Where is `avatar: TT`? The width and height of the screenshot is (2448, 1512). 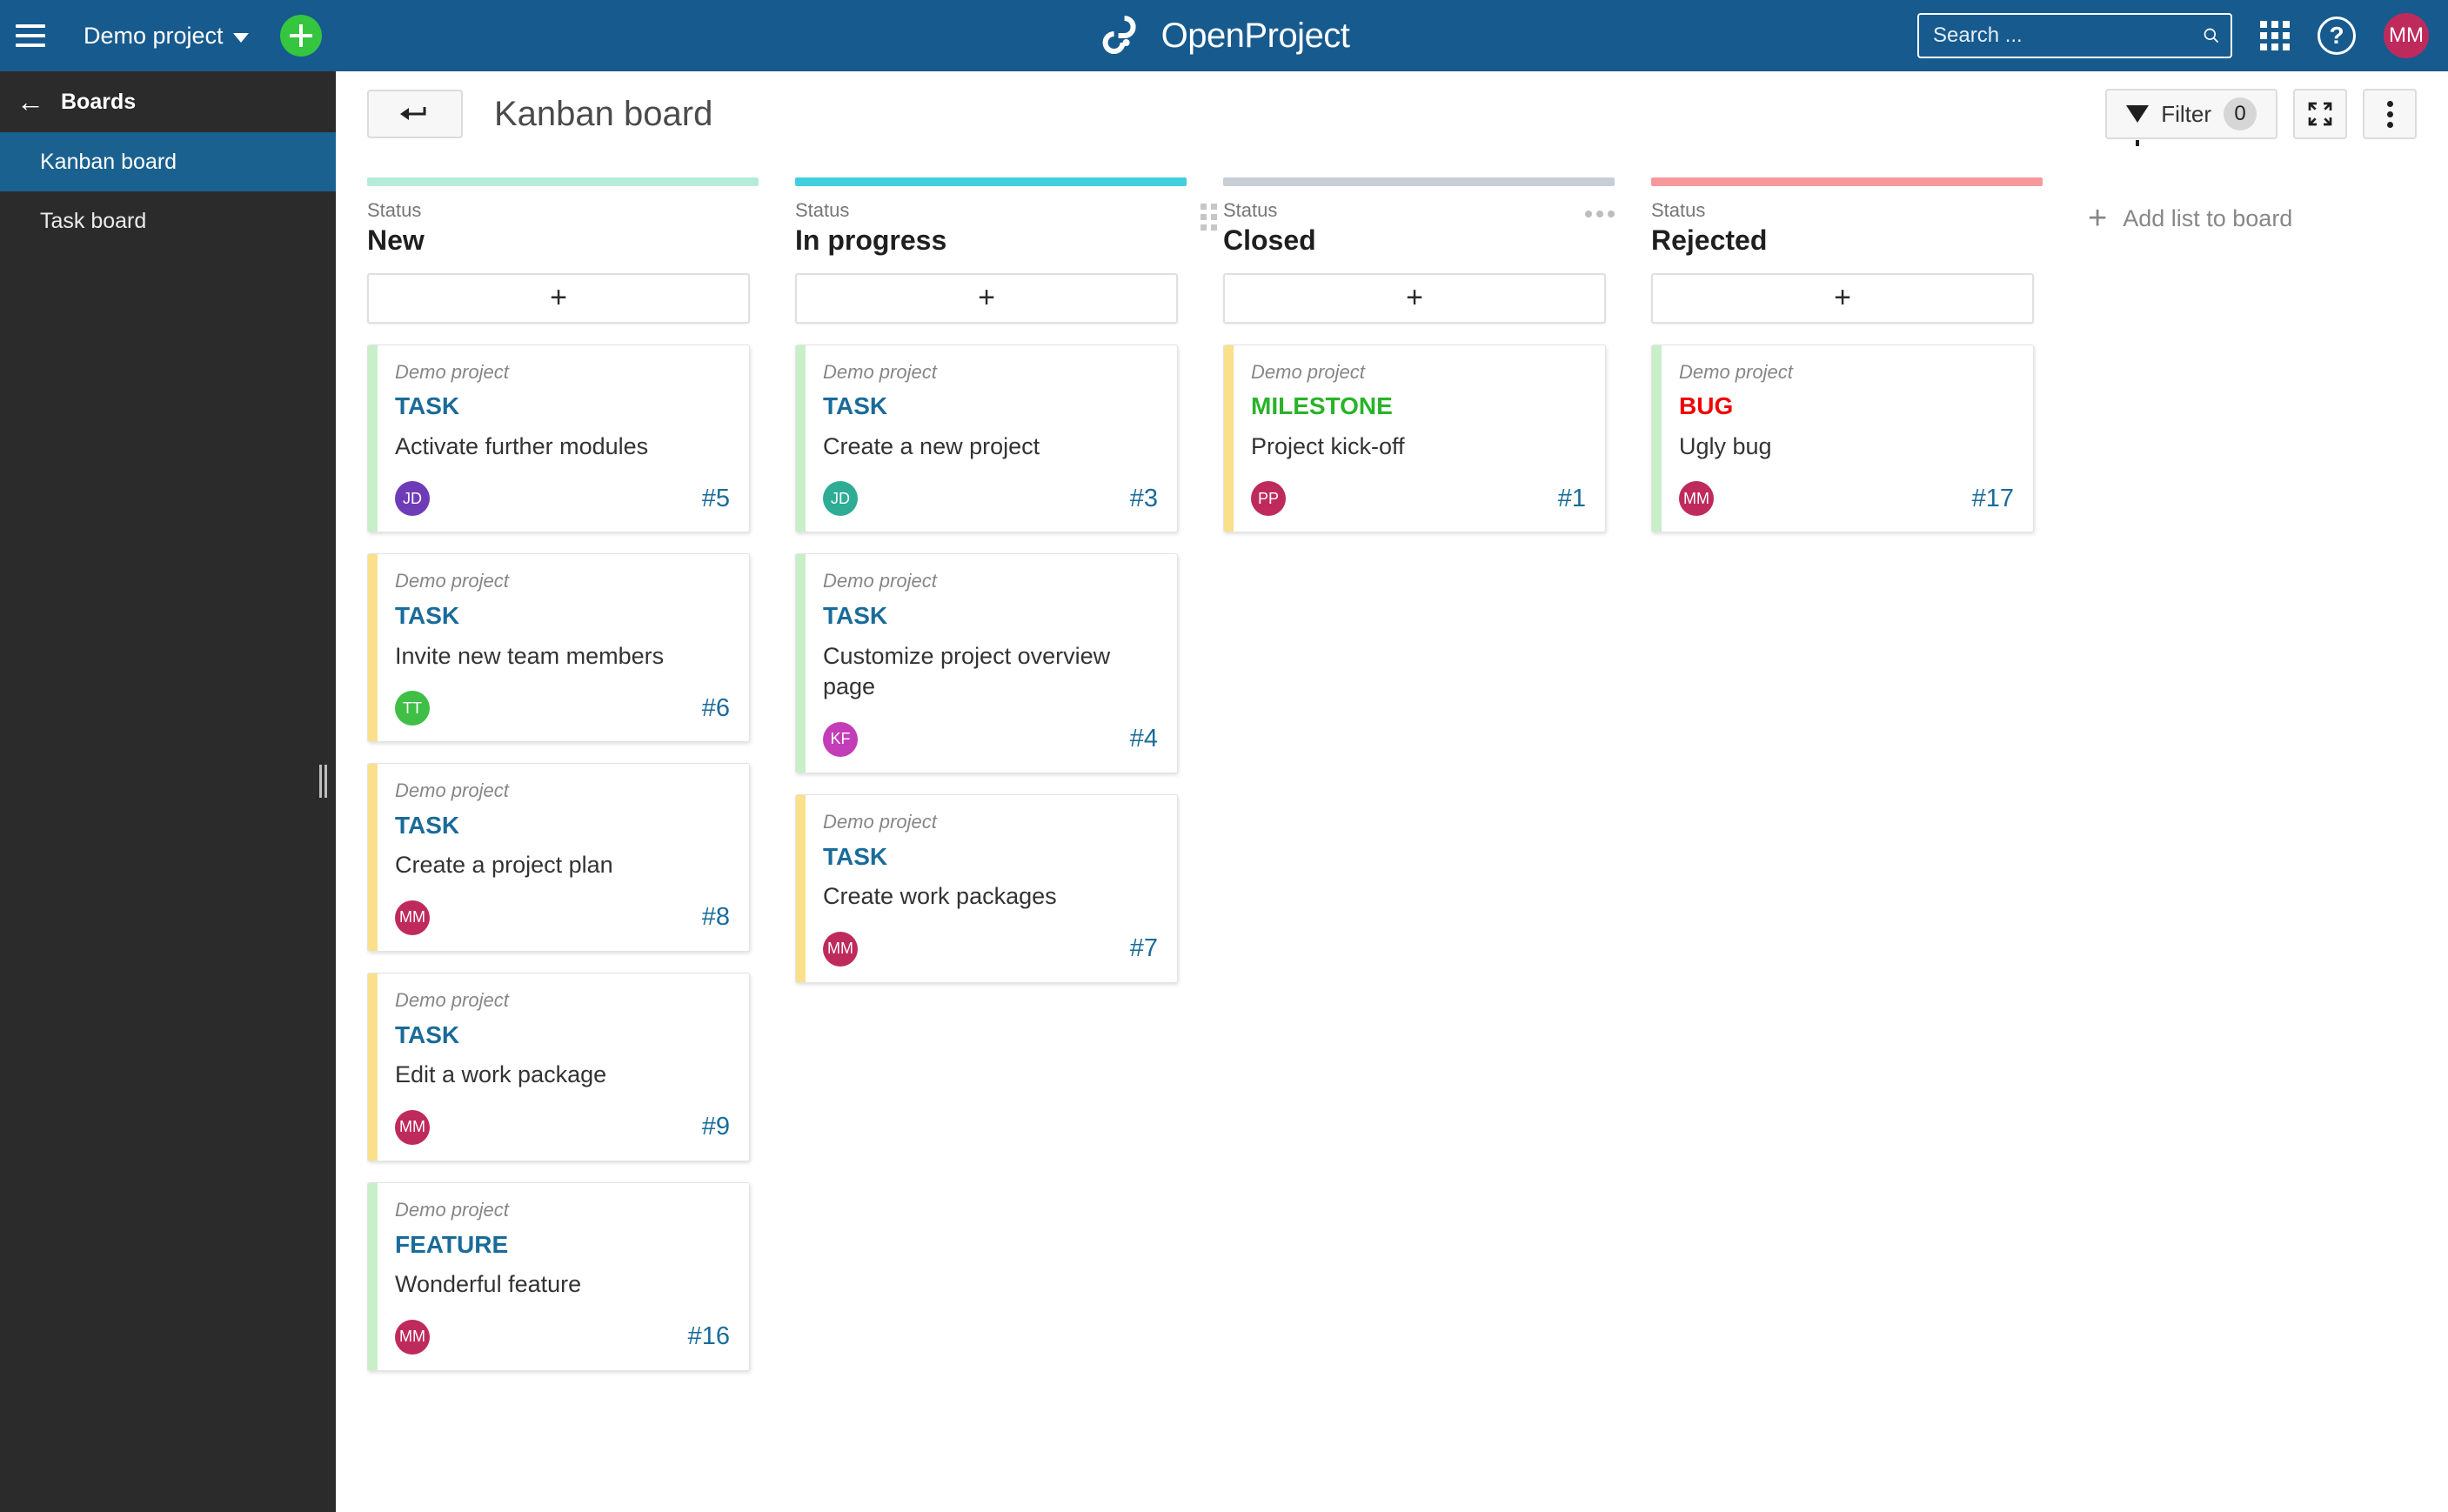 avatar: TT is located at coordinates (412, 709).